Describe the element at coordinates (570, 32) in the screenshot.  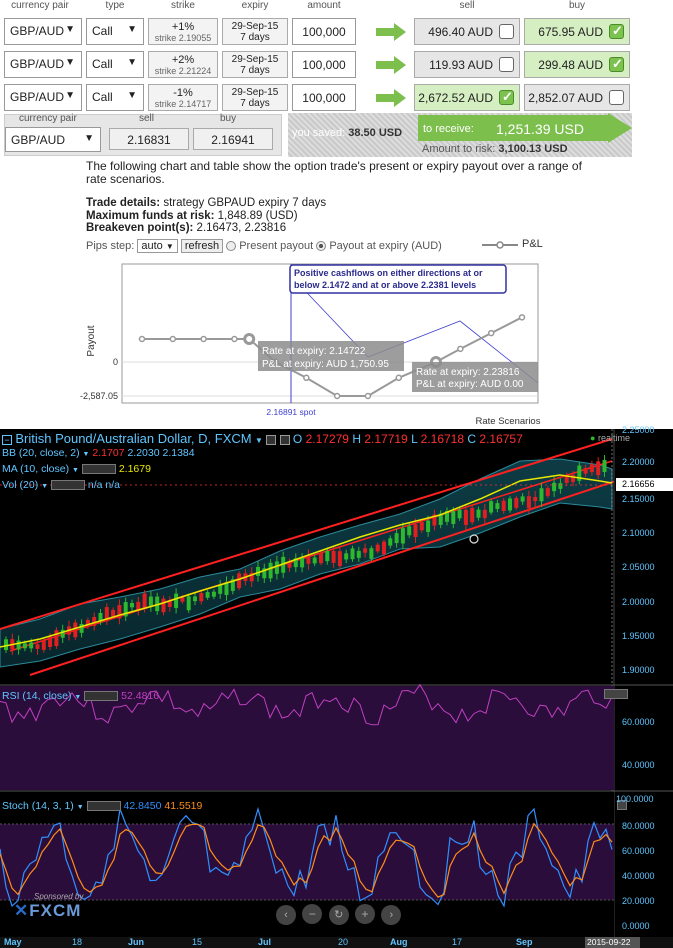
I see `buy-value: 675.95 AUD` at that location.